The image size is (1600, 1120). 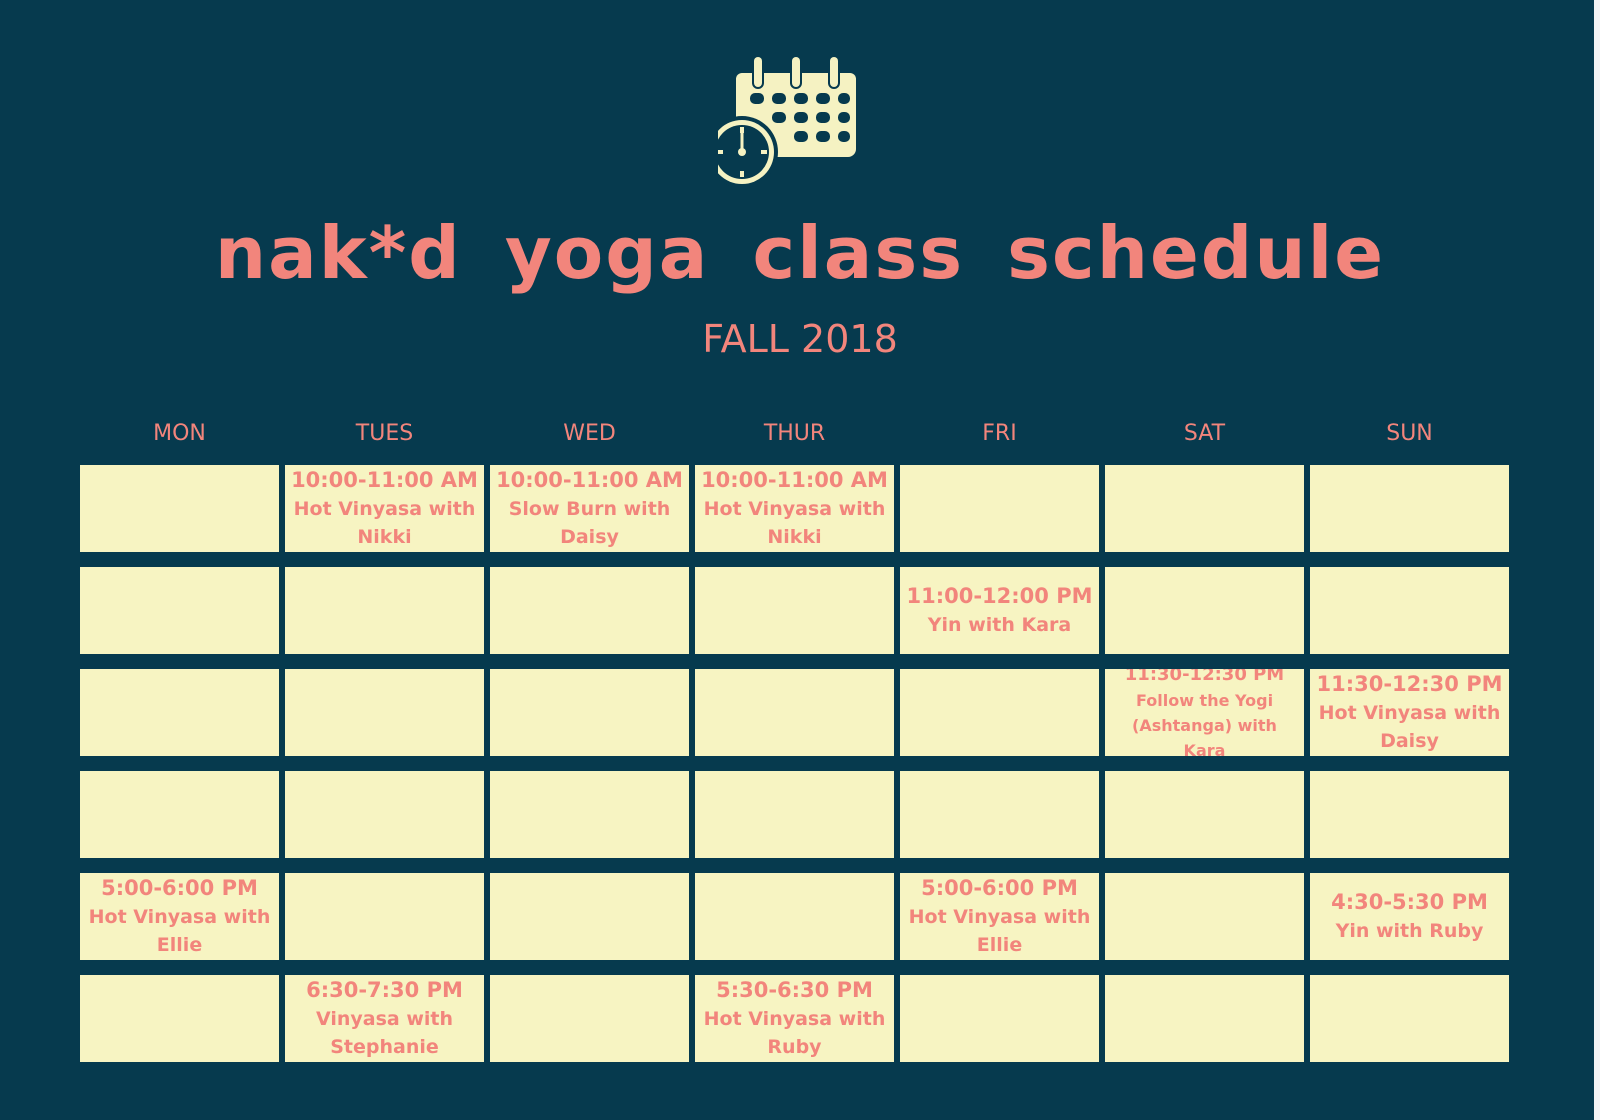 I want to click on schedule-cell-fri-row-5: 5:00-6:00 PM Hot Vinyasa with Ellie, so click(x=999, y=916).